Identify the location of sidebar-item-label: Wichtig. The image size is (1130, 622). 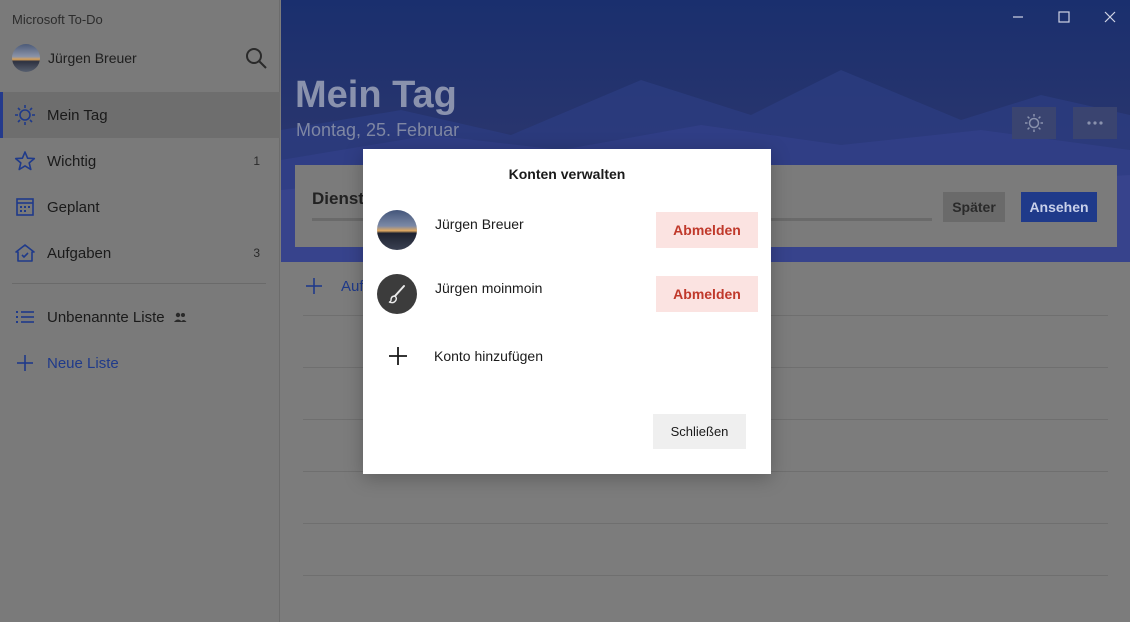
(72, 161).